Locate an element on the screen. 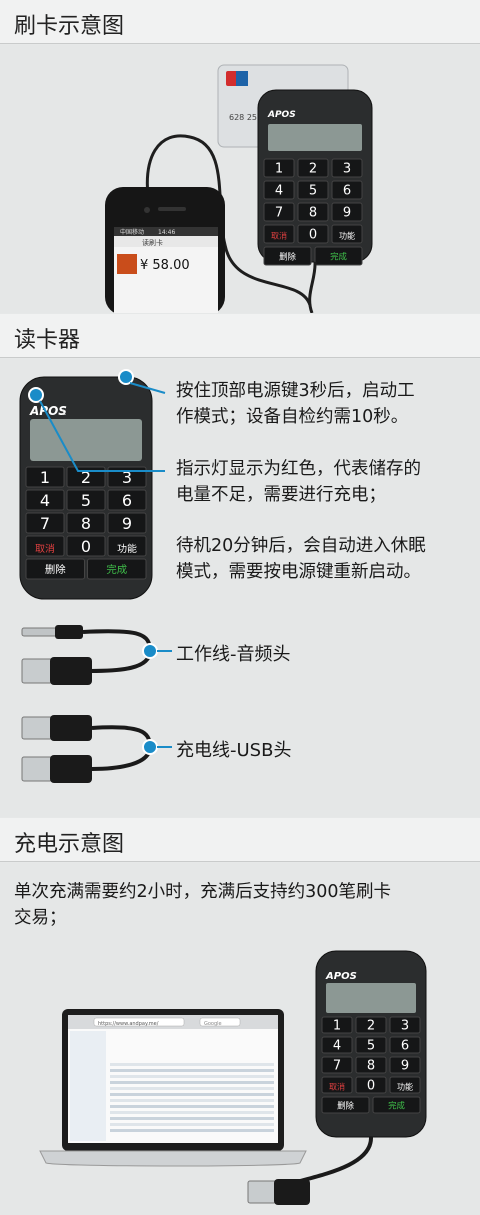 The height and width of the screenshot is (1215, 480). large-key: 功能 is located at coordinates (127, 548).